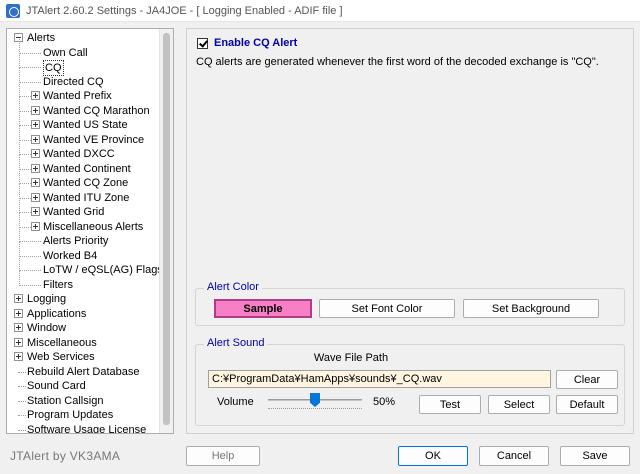 The width and height of the screenshot is (640, 474). I want to click on tree-item: Miscellaneous Alerts, so click(82, 223).